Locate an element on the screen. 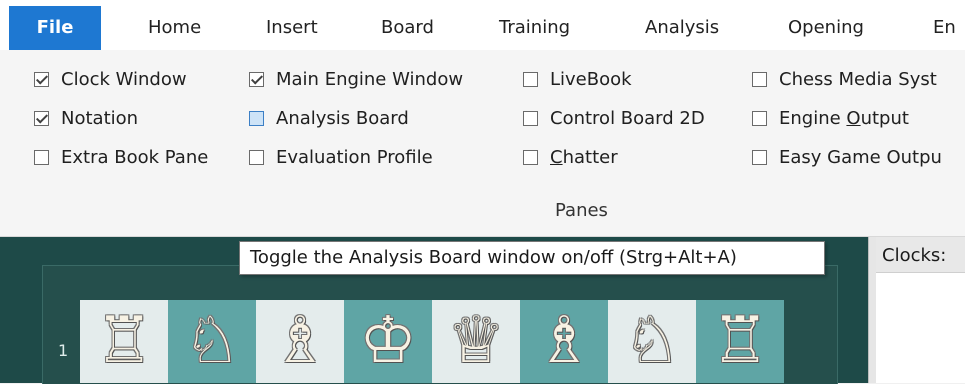 The image size is (965, 384). analysis-board-checkbox: Analysis Board is located at coordinates (329, 118).